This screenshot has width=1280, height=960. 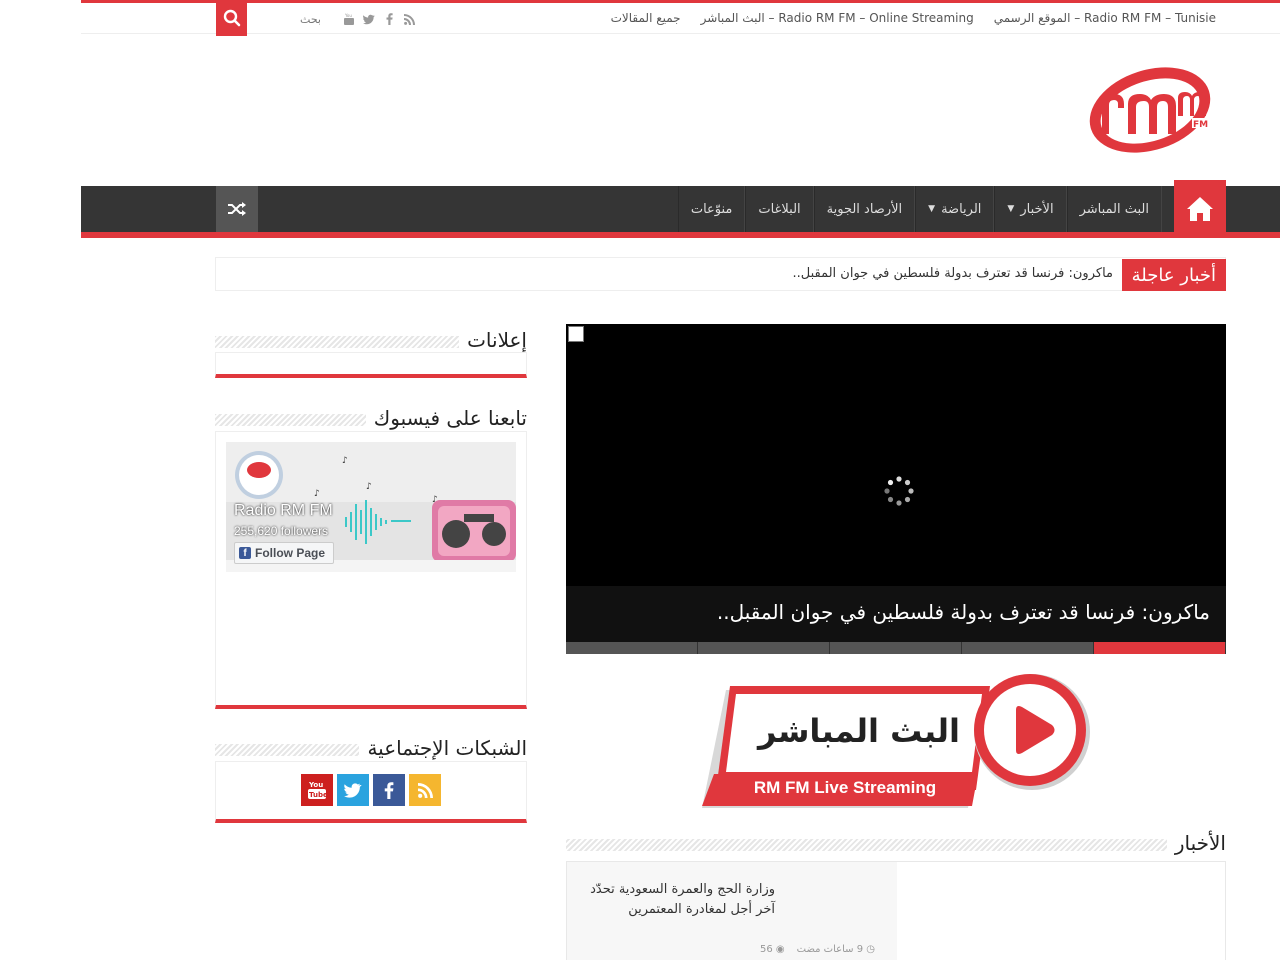 I want to click on nav-item-label: الرياضة, so click(x=961, y=209).